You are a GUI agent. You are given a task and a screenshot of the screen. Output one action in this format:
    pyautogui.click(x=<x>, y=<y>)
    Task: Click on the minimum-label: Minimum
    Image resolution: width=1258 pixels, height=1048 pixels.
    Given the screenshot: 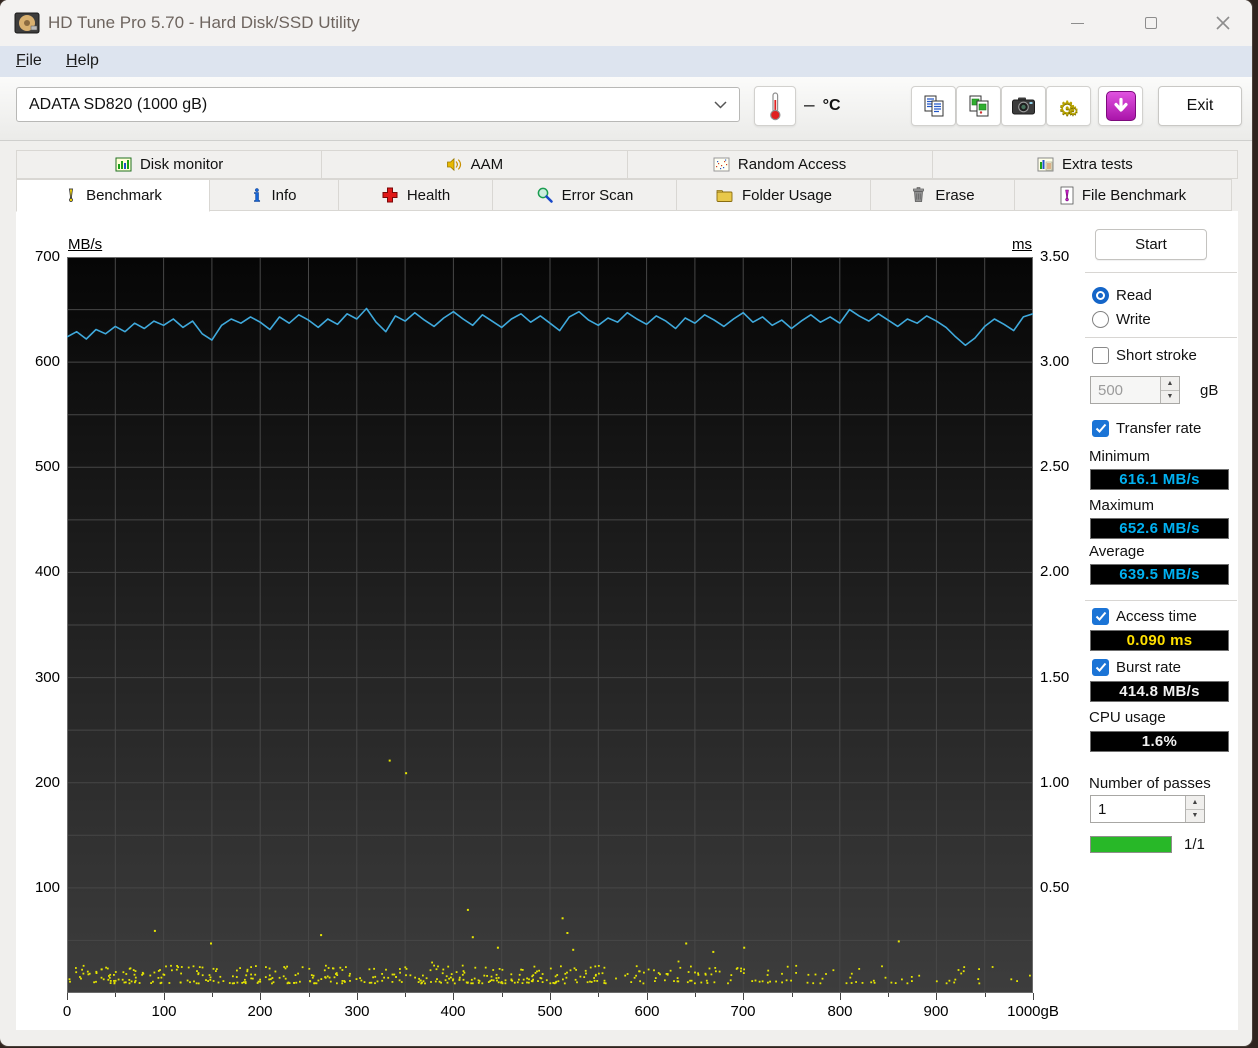 What is the action you would take?
    pyautogui.click(x=1119, y=456)
    